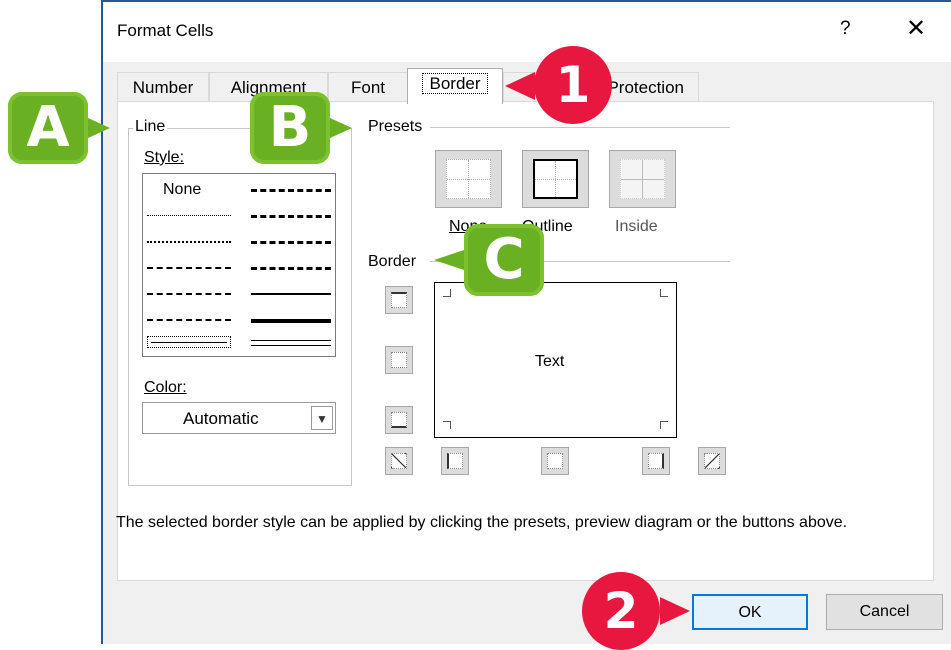  What do you see at coordinates (845, 29) in the screenshot?
I see `help-button: ?` at bounding box center [845, 29].